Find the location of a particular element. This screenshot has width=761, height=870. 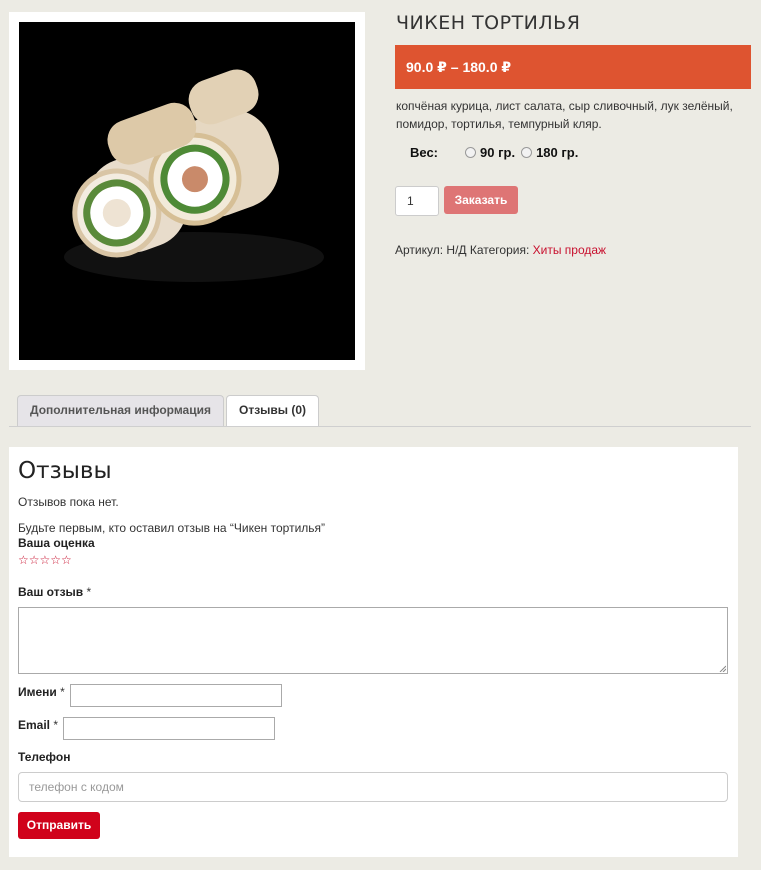

weight-option-label: 90 гр. is located at coordinates (498, 152).